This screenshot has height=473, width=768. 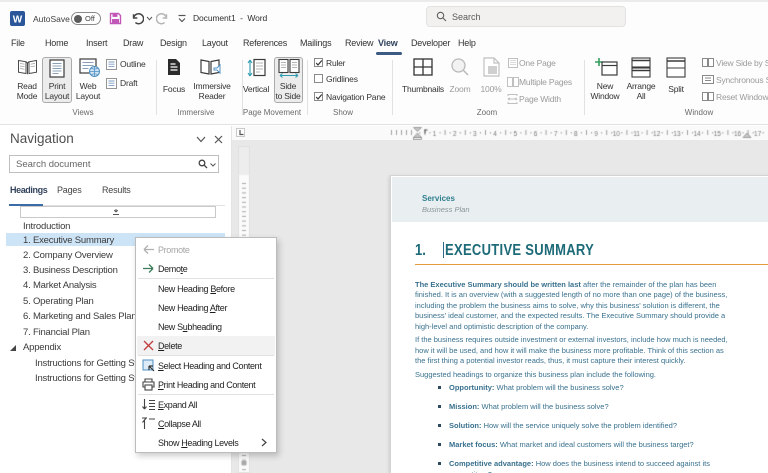 I want to click on svg-text: W, so click(x=18, y=20).